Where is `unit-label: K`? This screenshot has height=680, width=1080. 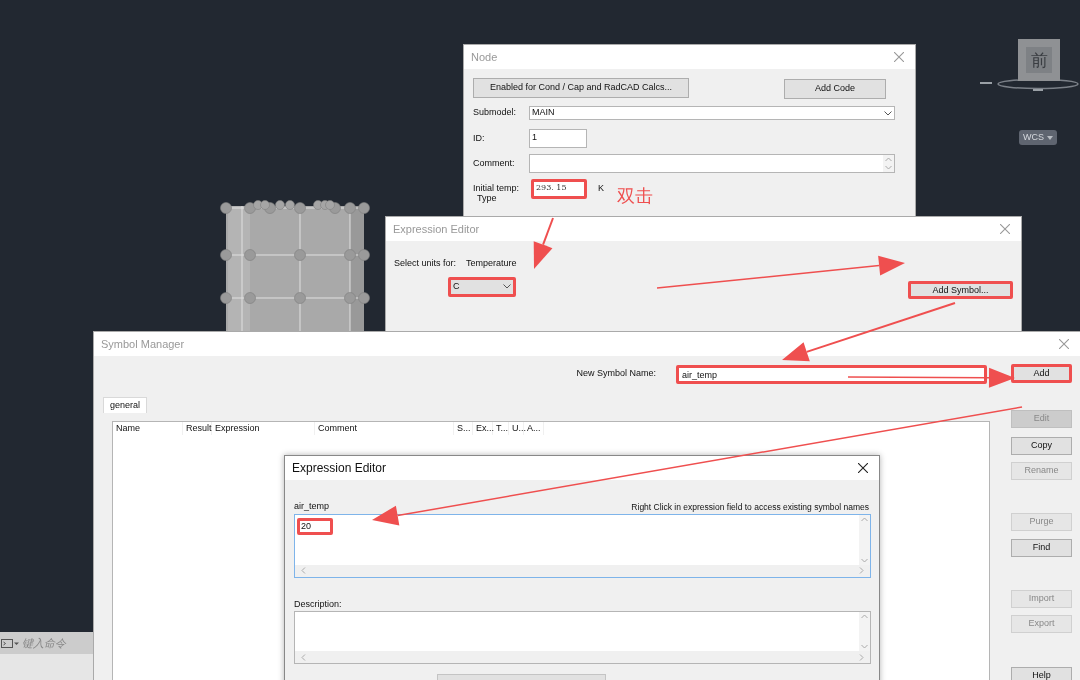 unit-label: K is located at coordinates (601, 189).